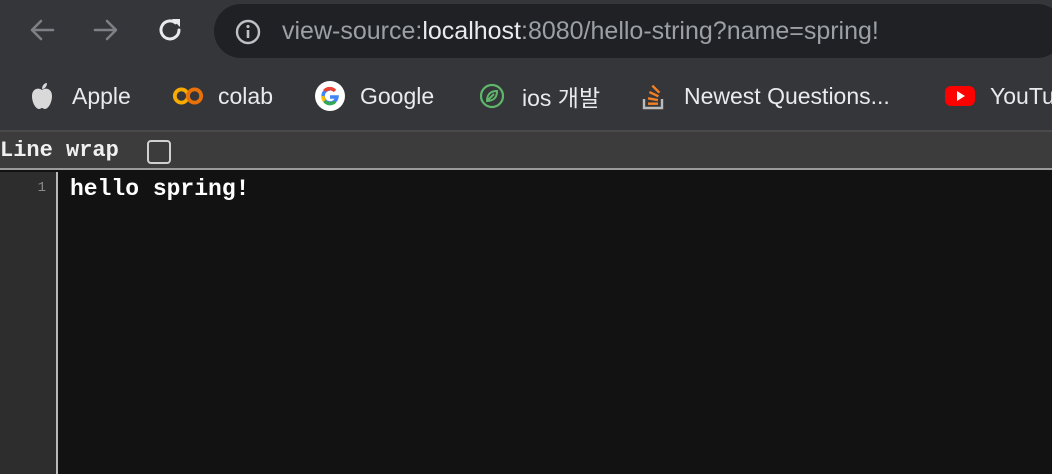 This screenshot has width=1052, height=474. What do you see at coordinates (41, 188) in the screenshot?
I see `line-number: 1` at bounding box center [41, 188].